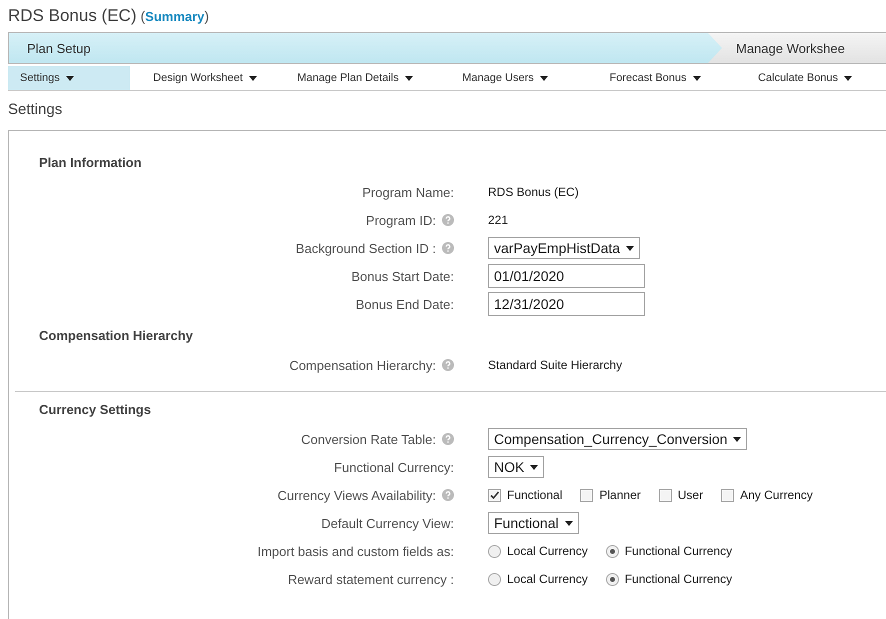 This screenshot has width=886, height=619. What do you see at coordinates (564, 248) in the screenshot?
I see `dropdown: varPayEmpHistData` at bounding box center [564, 248].